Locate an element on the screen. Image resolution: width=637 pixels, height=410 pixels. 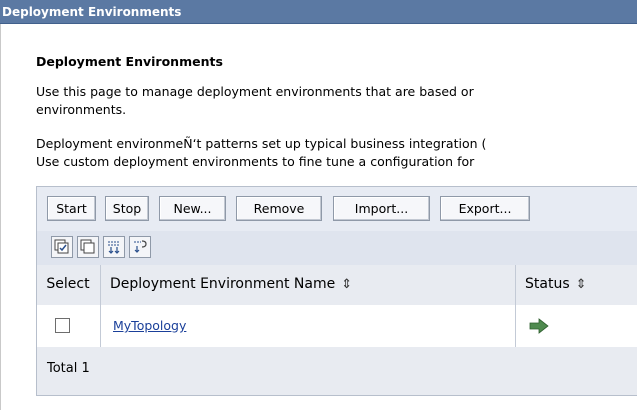
column-header-name: Deployment Environment Name ⇕ is located at coordinates (231, 284).